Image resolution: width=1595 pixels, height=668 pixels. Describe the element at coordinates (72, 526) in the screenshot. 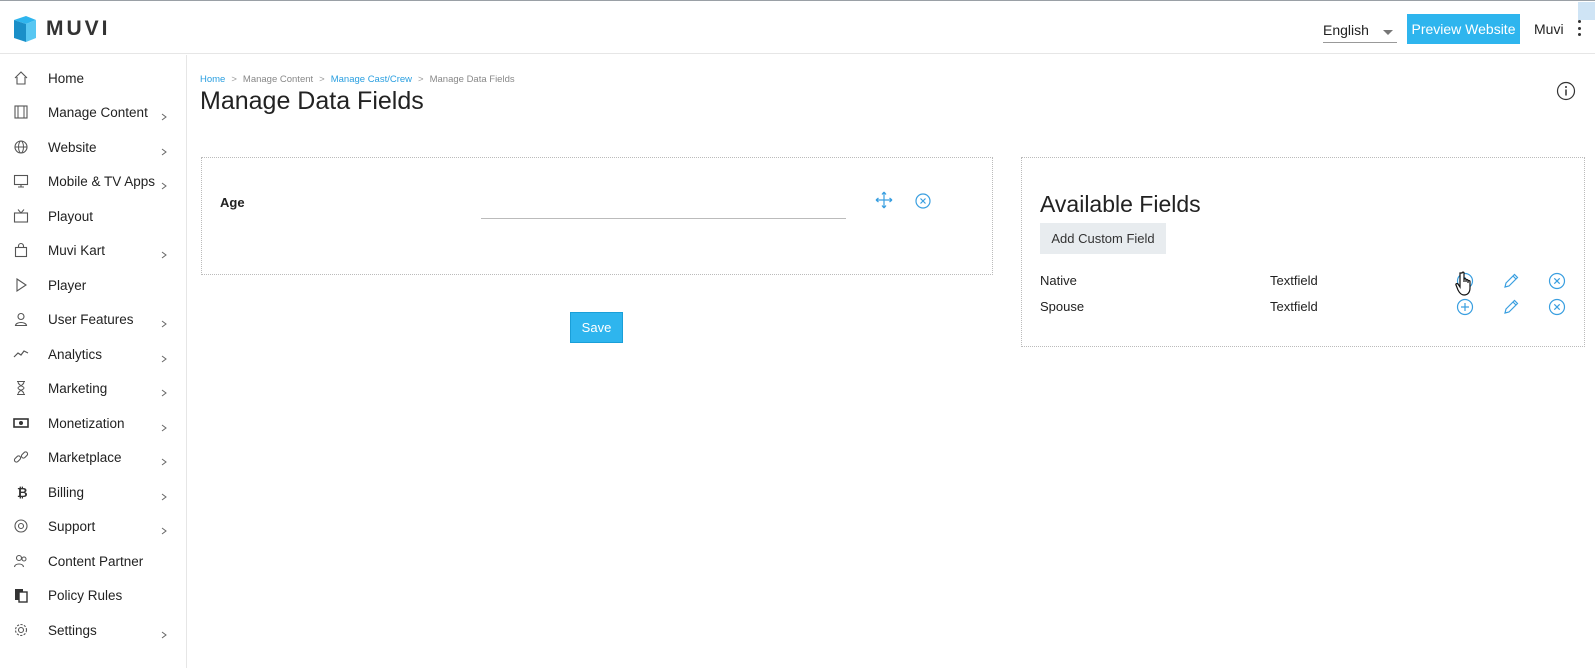

I see `sidebar-item-label: Support` at that location.